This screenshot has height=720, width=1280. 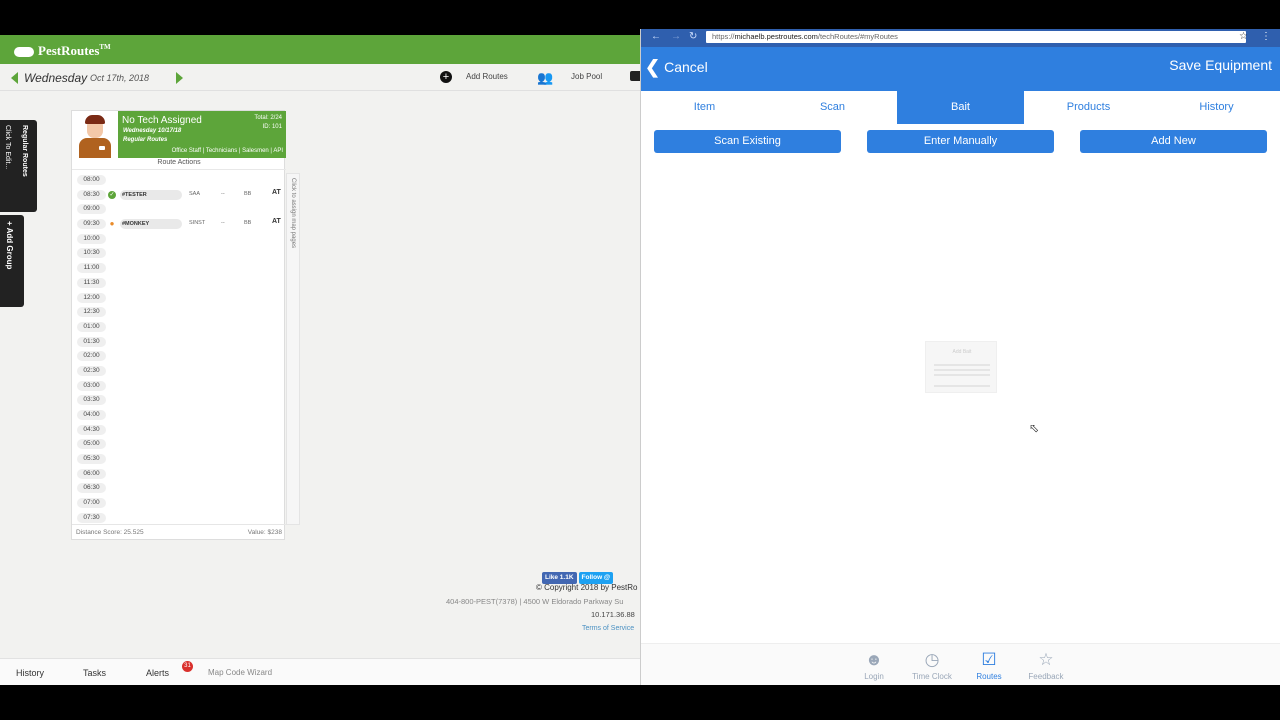 I want to click on terms-link: Terms of Service, so click(x=608, y=628).